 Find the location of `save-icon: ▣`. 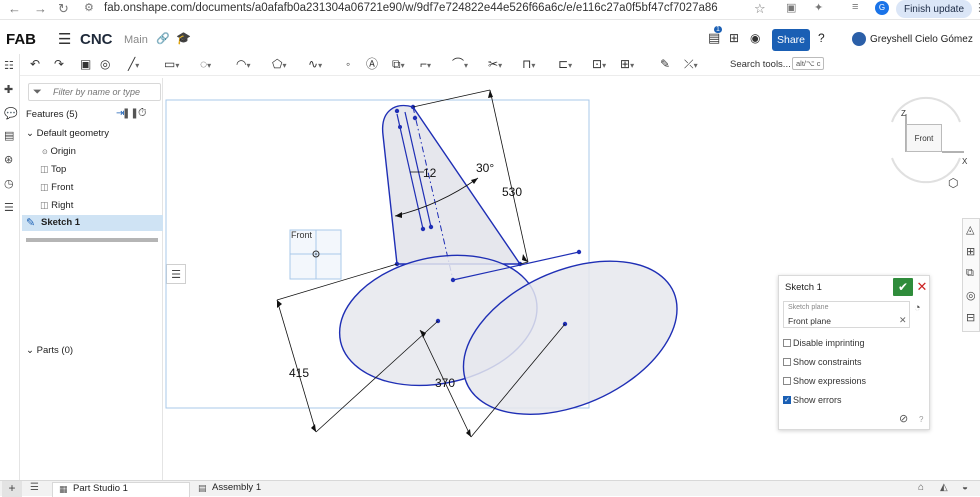

save-icon: ▣ is located at coordinates (85, 64).